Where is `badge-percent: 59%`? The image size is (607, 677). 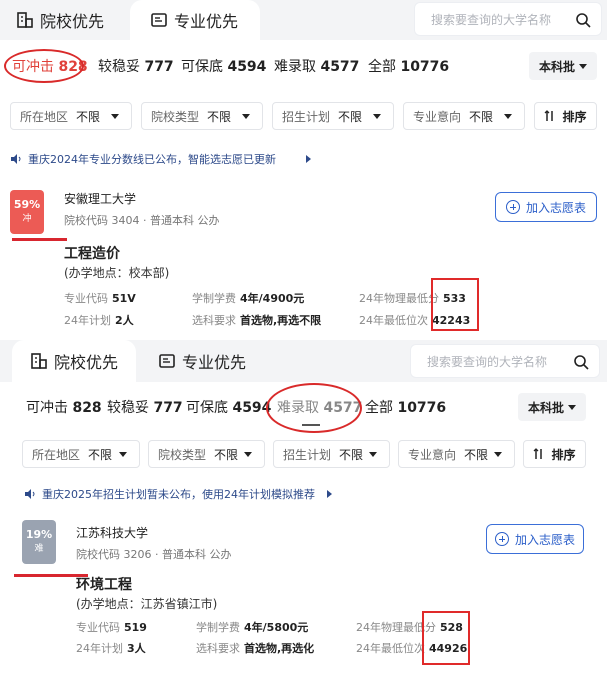 badge-percent: 59% is located at coordinates (27, 204).